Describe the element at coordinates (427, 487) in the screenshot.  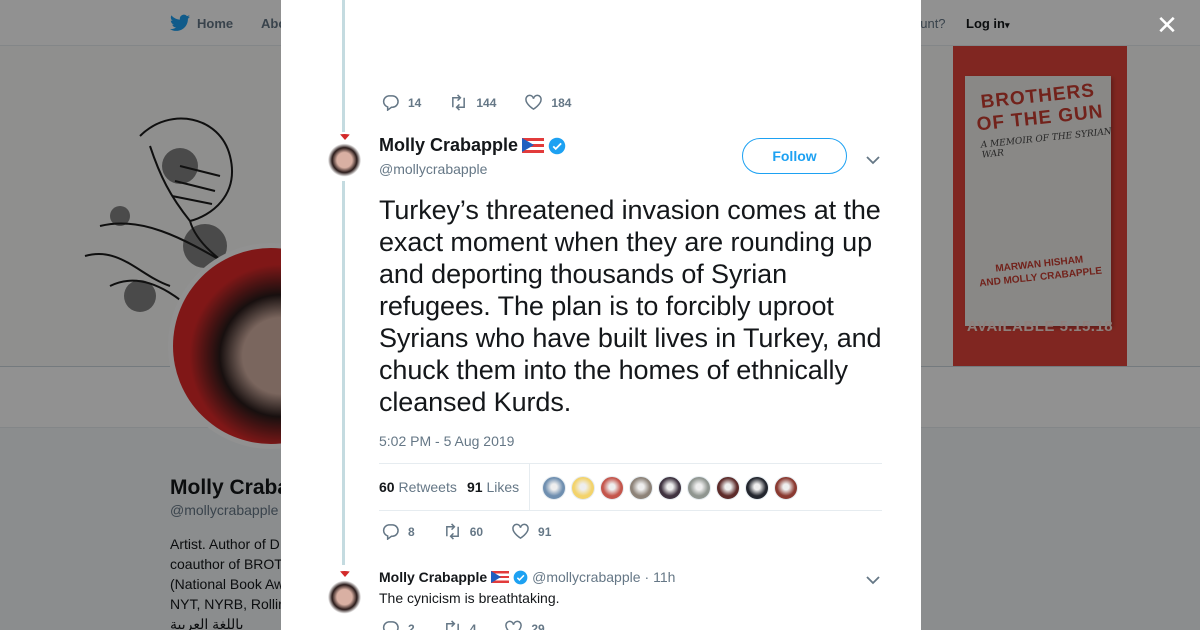
I see `retweets-stat-label: Retweets` at that location.